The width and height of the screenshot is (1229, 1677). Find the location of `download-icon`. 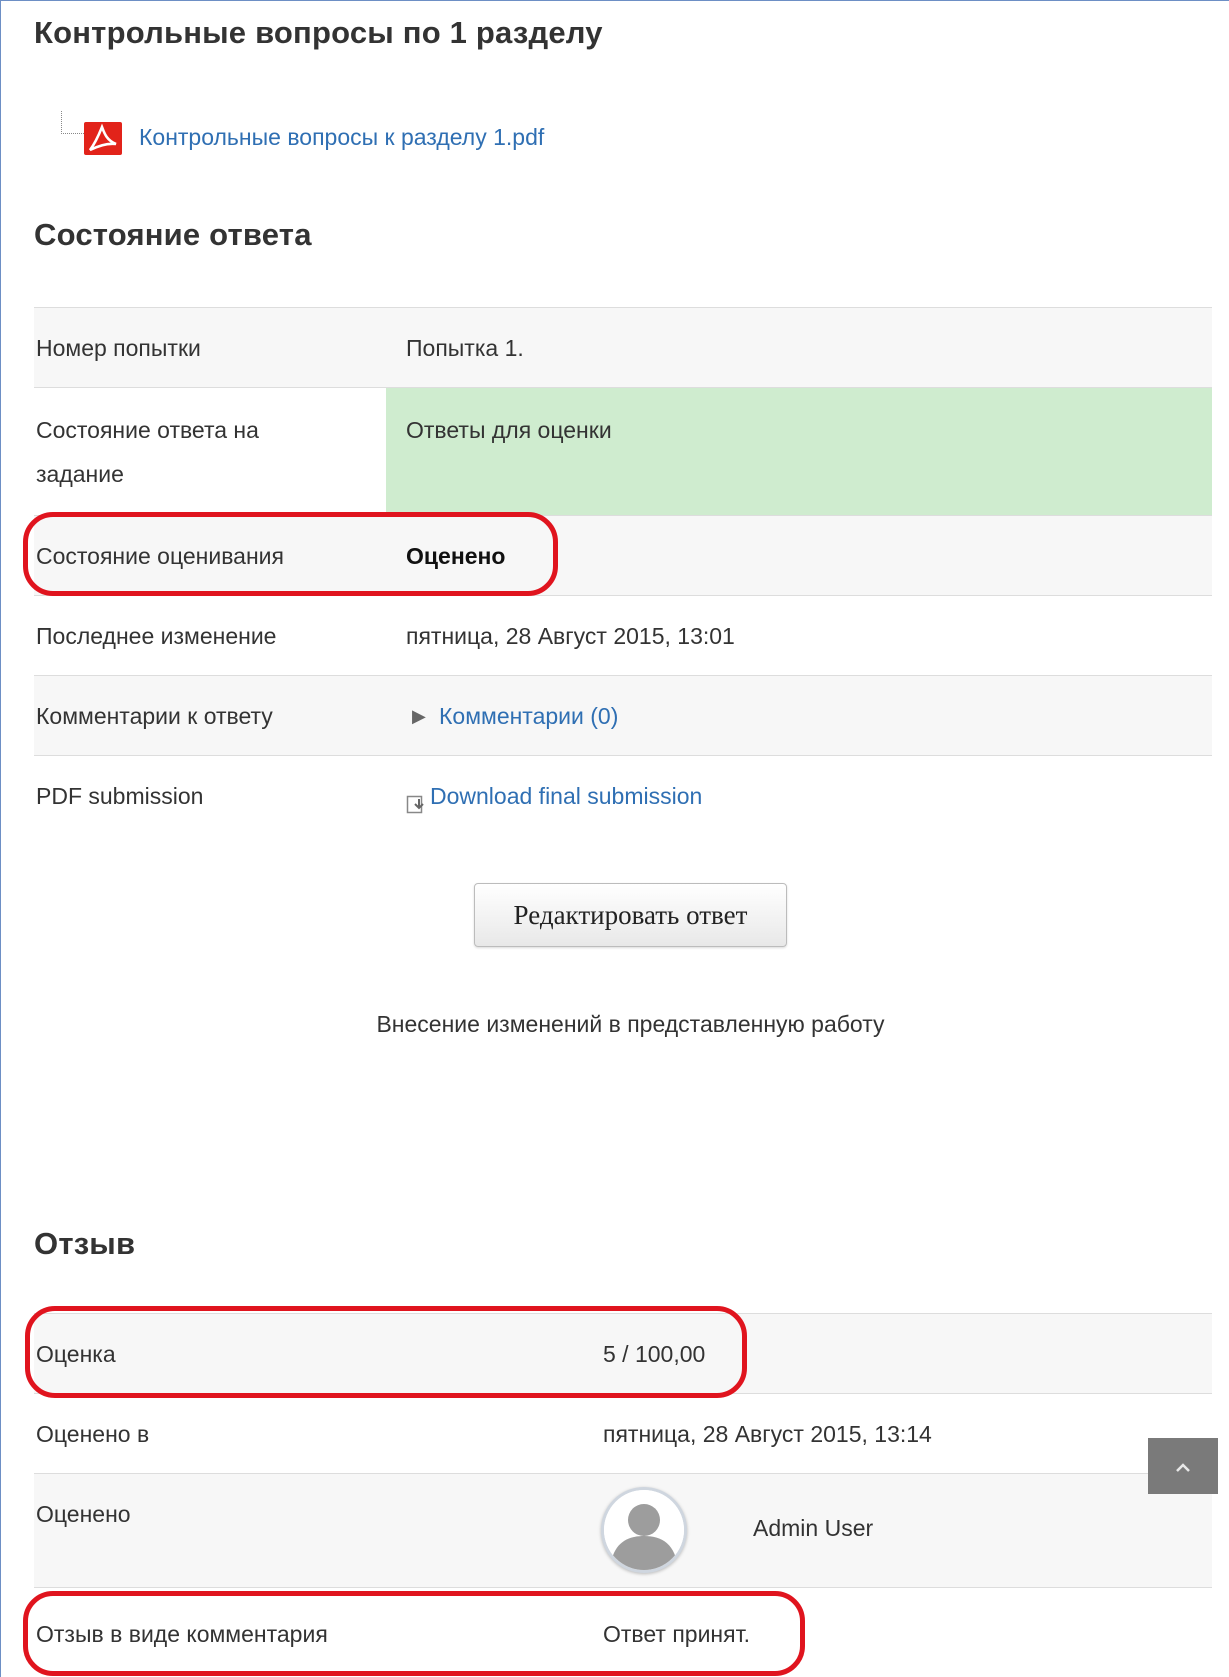

download-icon is located at coordinates (417, 799).